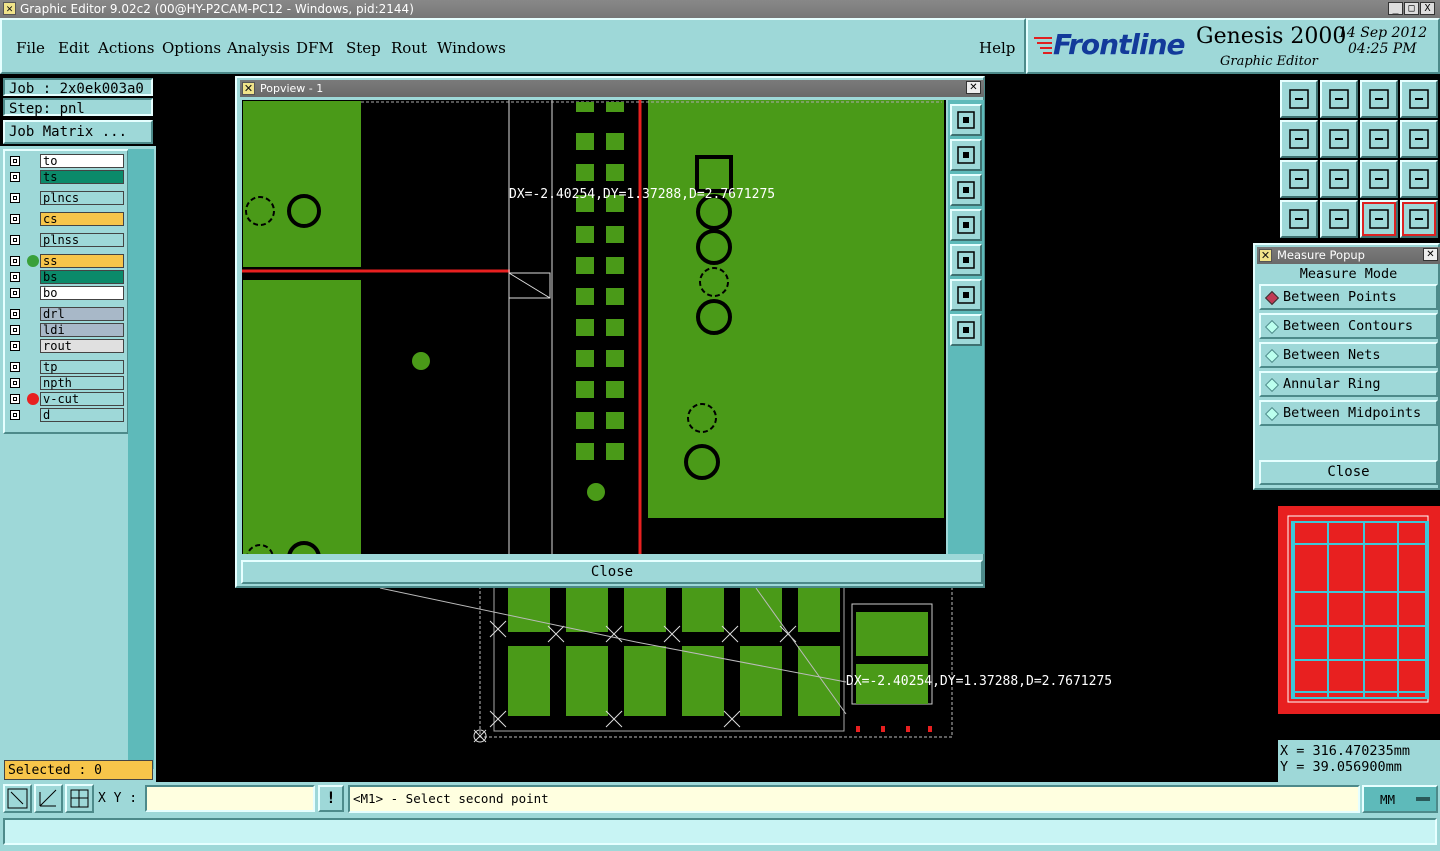 This screenshot has width=1440, height=851. Describe the element at coordinates (82, 293) in the screenshot. I see `layer-name: bo` at that location.